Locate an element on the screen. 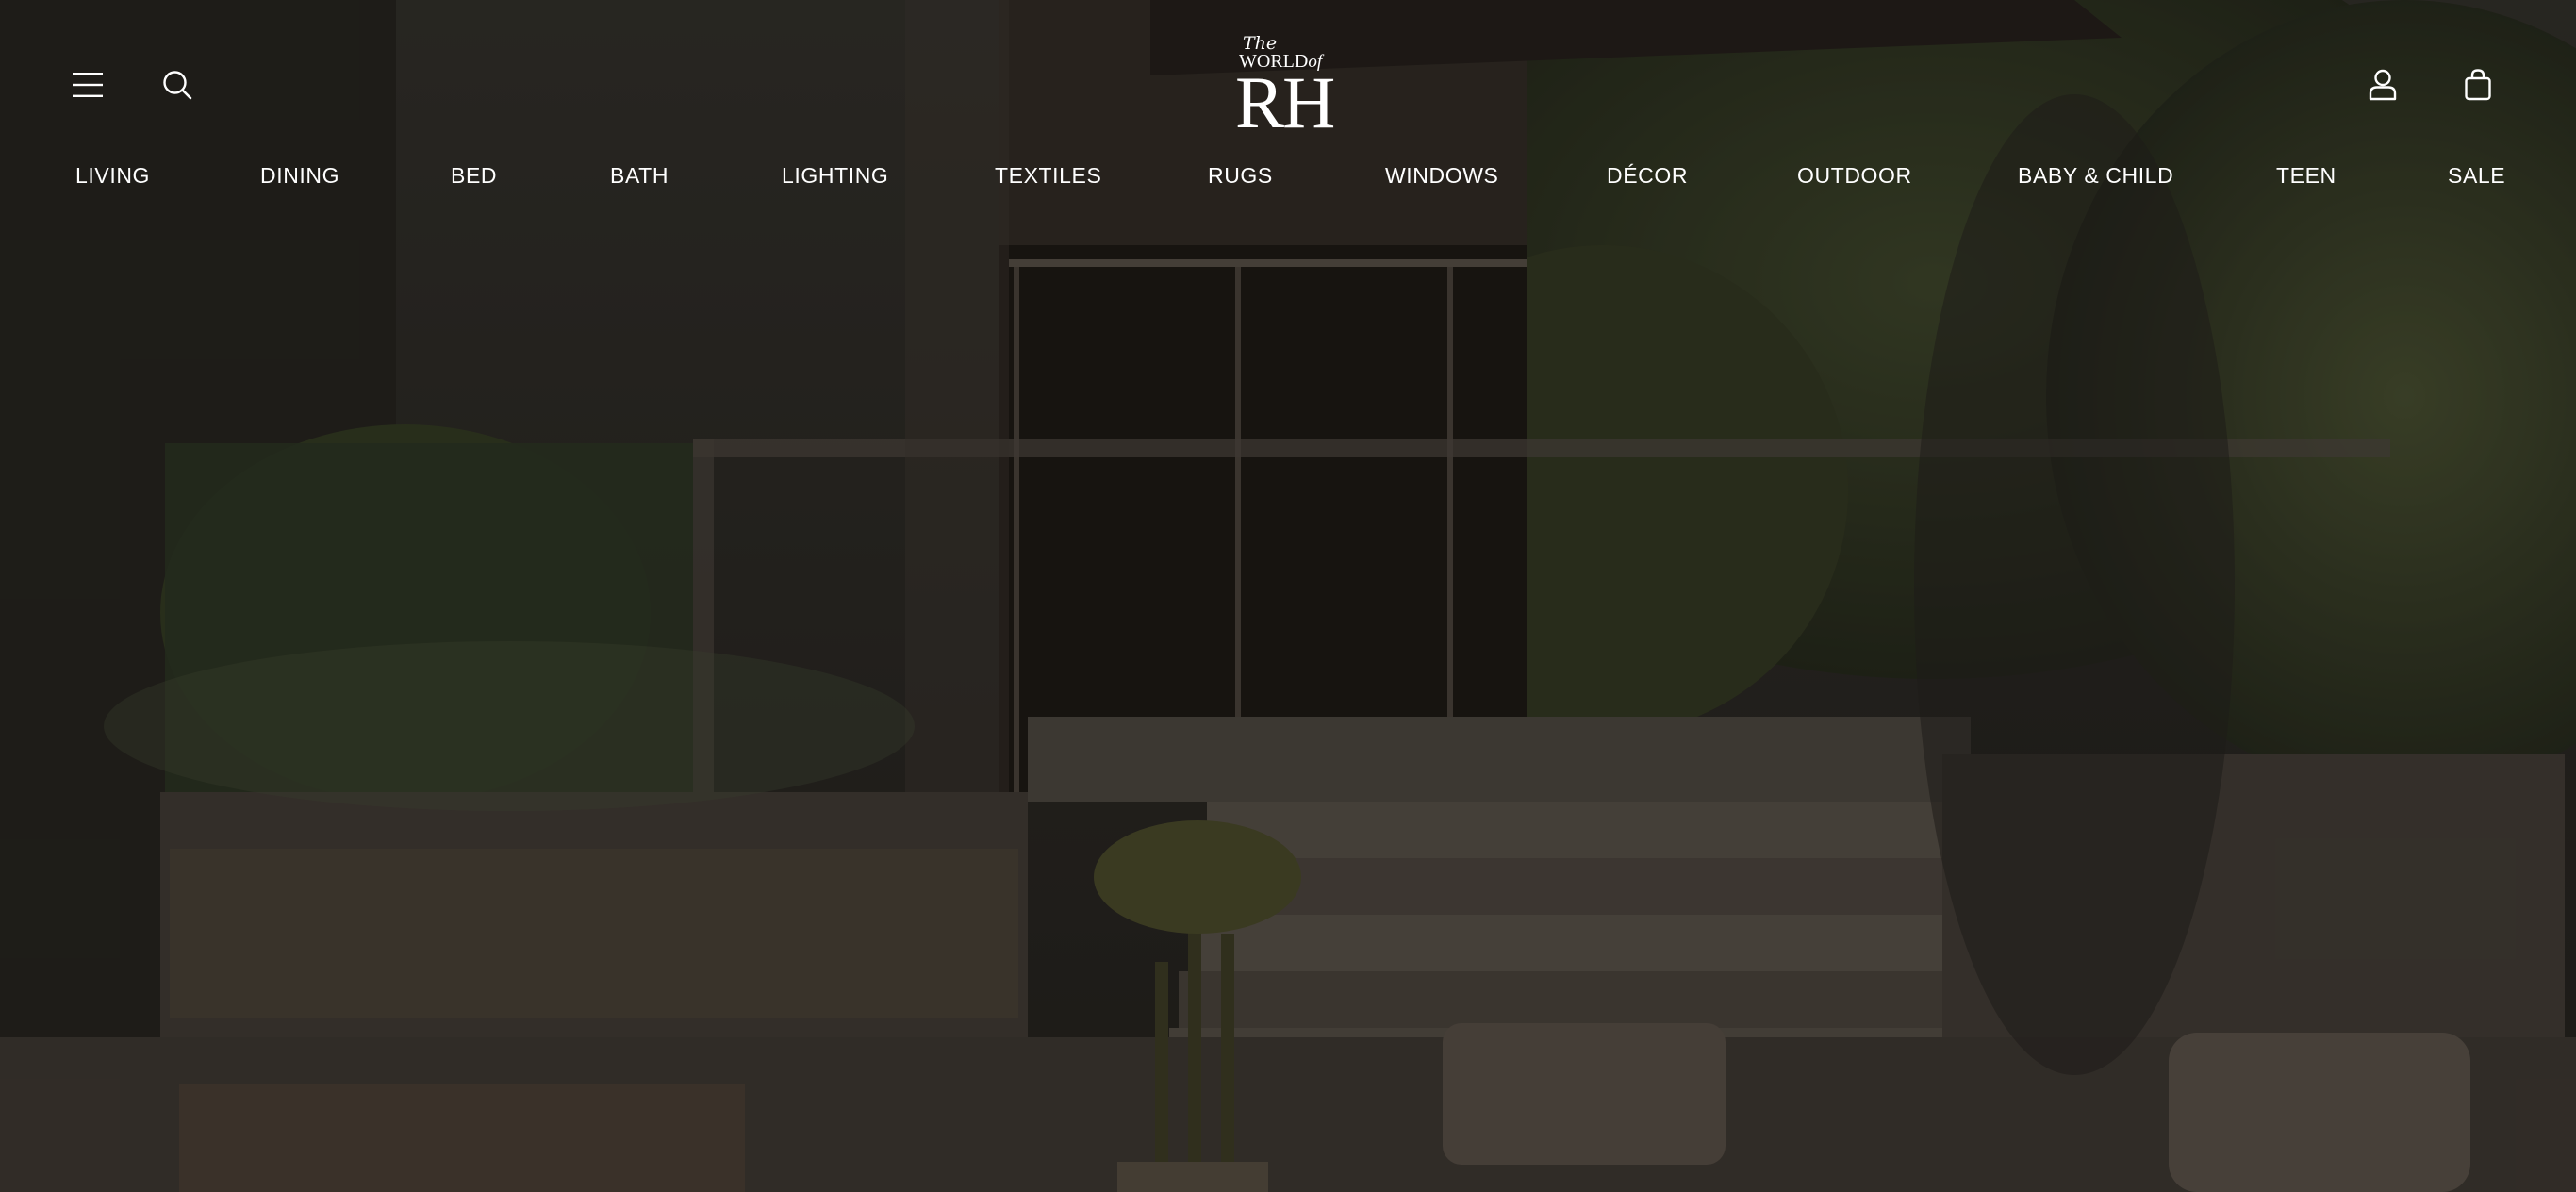 The height and width of the screenshot is (1192, 2576). account-button is located at coordinates (2383, 85).